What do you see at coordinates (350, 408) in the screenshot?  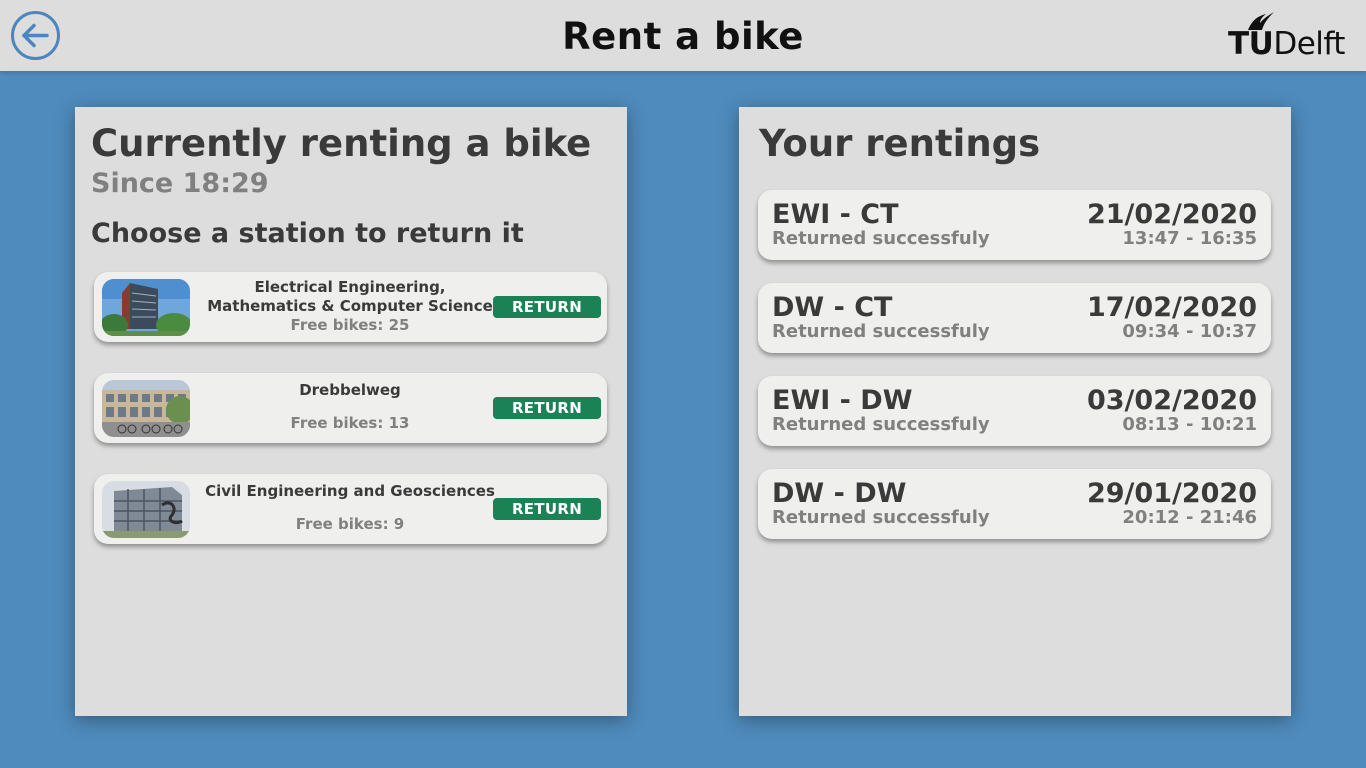 I see `station-card-drebbelweg: Drebbelweg Free bikes: 13 RETURN` at bounding box center [350, 408].